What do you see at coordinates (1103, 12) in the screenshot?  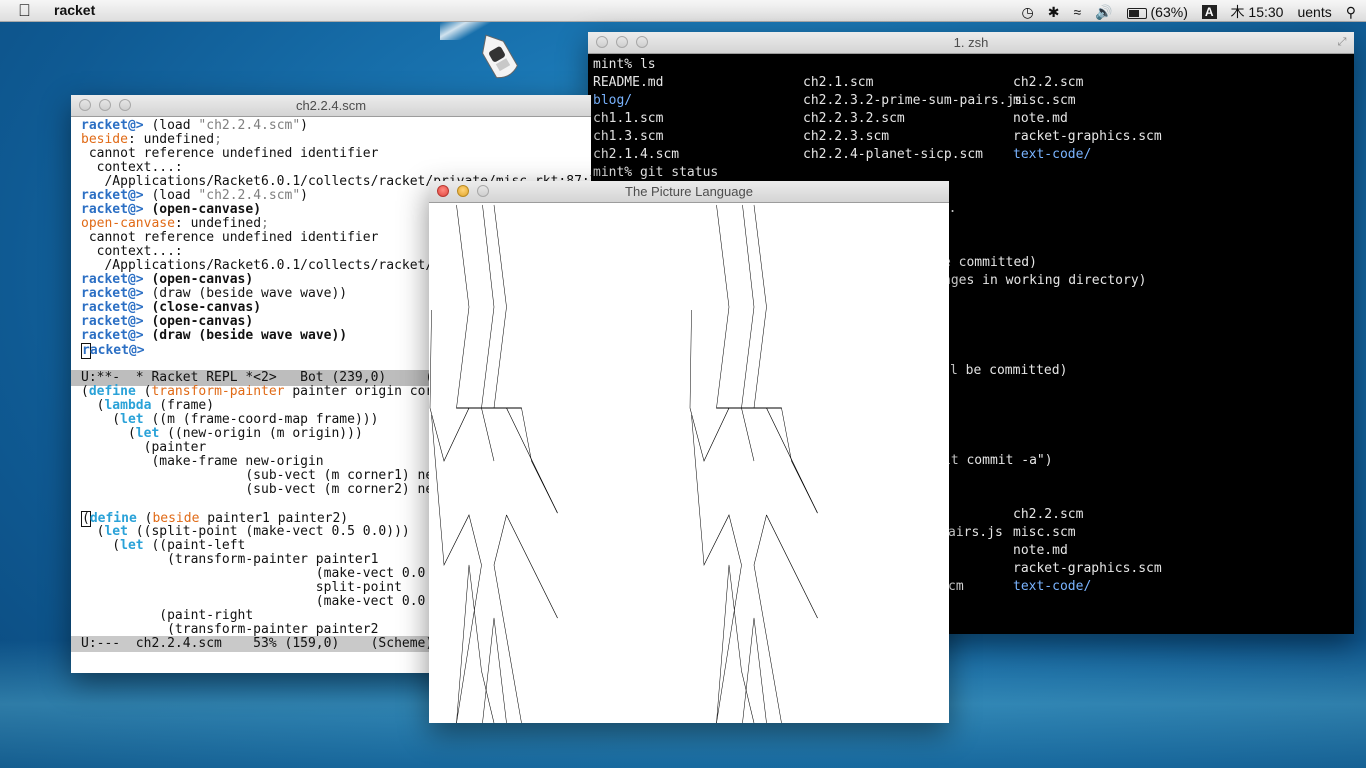 I see `volume-icon: 🔊` at bounding box center [1103, 12].